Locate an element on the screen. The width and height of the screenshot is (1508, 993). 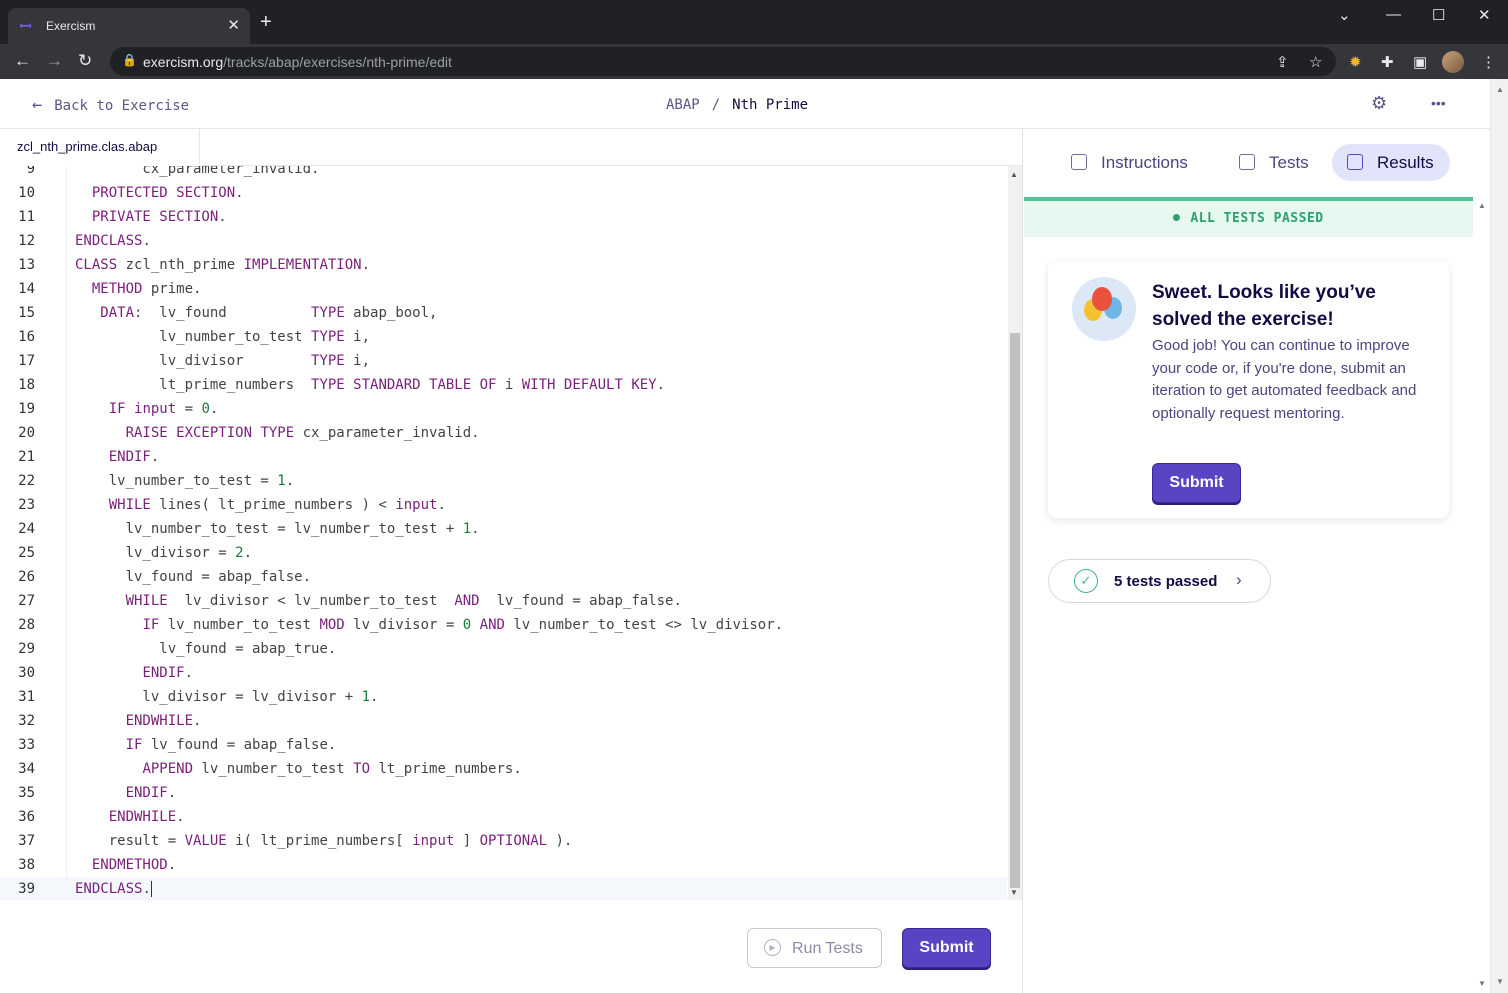
page-scroll-up-icon: ▲ is located at coordinates (1500, 89).